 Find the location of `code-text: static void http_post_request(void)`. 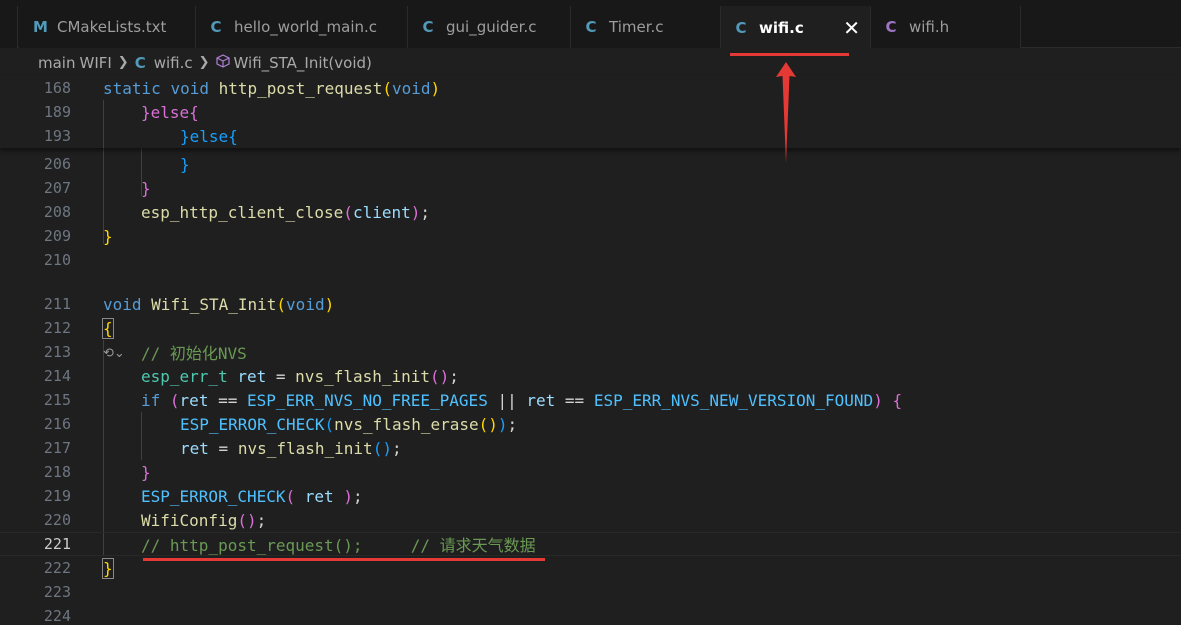

code-text: static void http_post_request(void) is located at coordinates (272, 88).